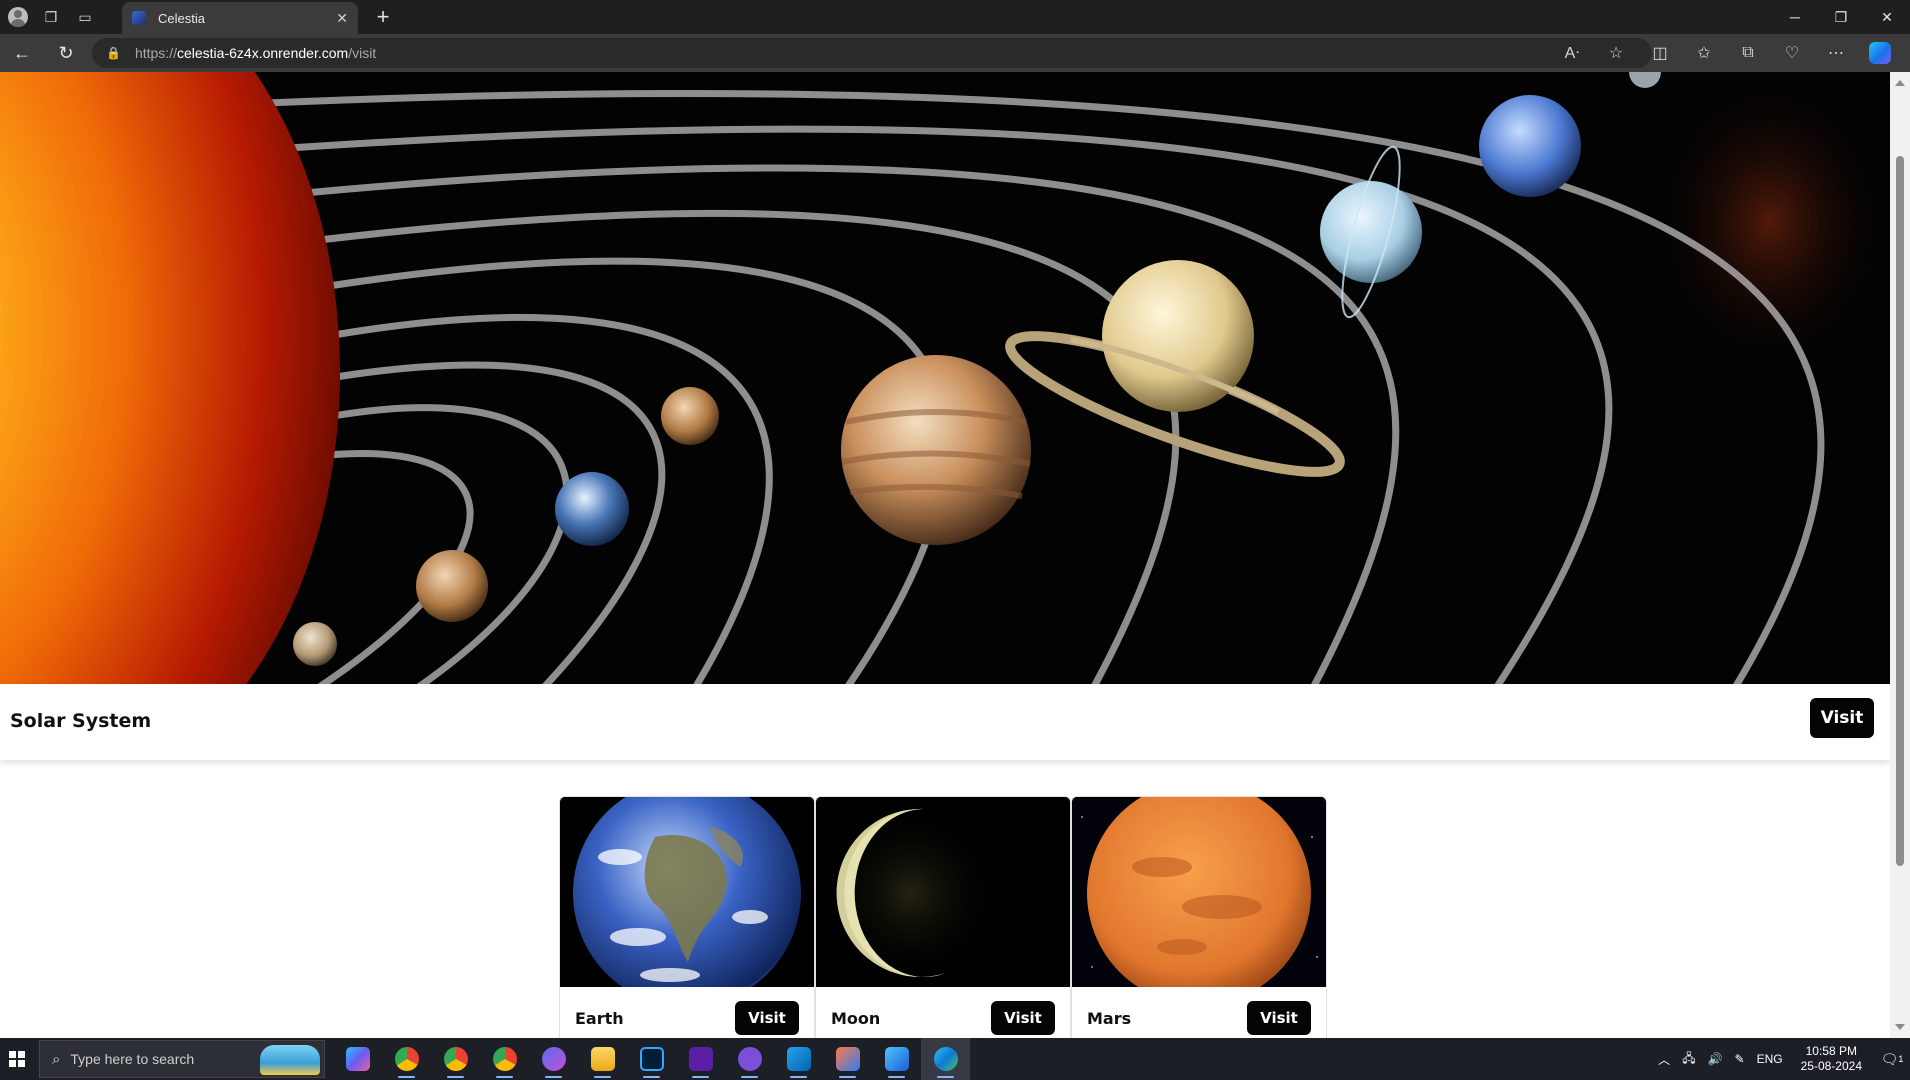 Image resolution: width=1910 pixels, height=1080 pixels. Describe the element at coordinates (687, 892) in the screenshot. I see `earth-image` at that location.